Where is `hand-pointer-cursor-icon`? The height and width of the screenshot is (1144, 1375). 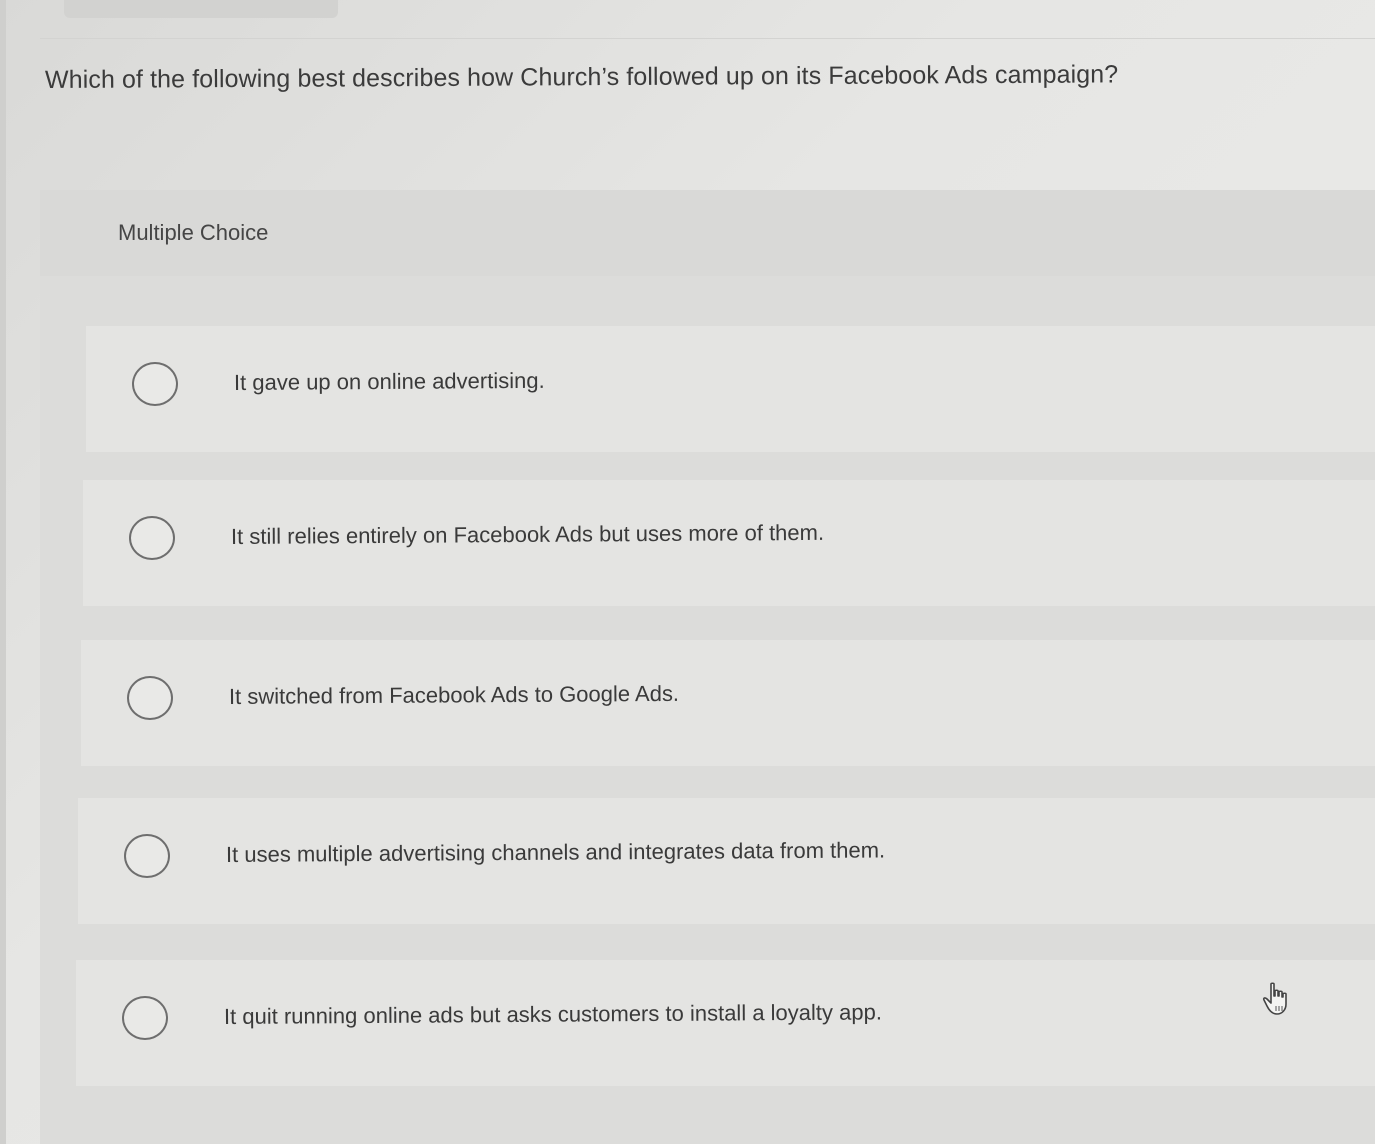 hand-pointer-cursor-icon is located at coordinates (1274, 998).